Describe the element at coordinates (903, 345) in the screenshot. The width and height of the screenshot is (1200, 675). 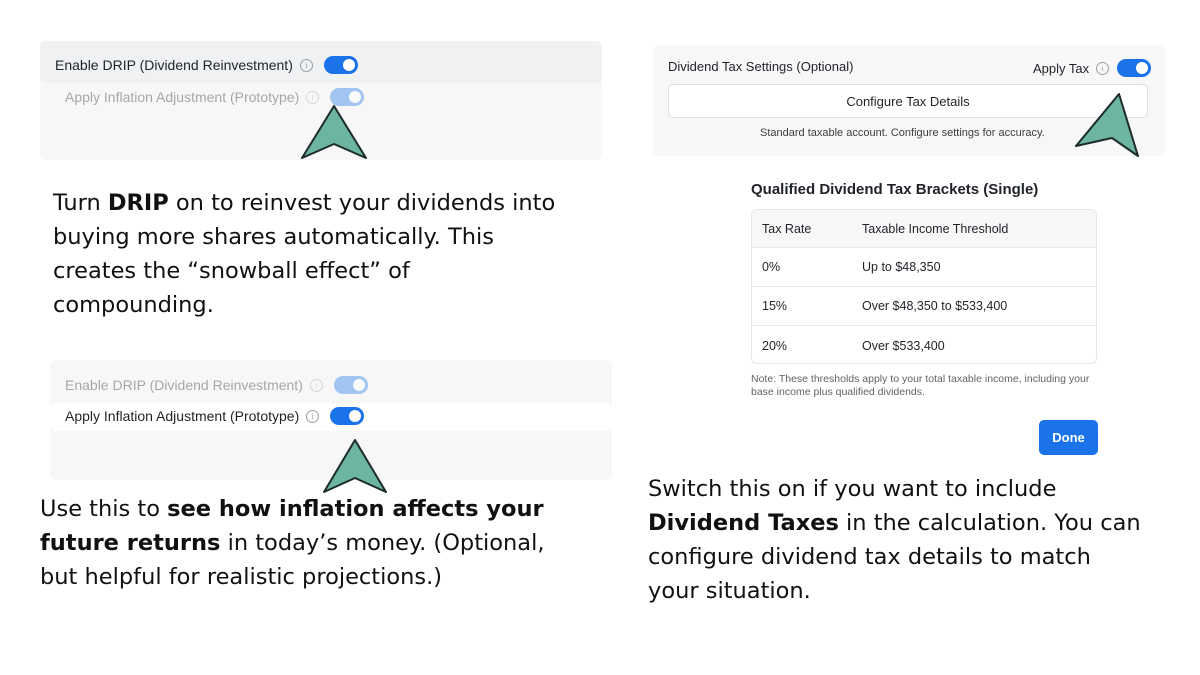
I see `threshold-cell: Over $533,400` at that location.